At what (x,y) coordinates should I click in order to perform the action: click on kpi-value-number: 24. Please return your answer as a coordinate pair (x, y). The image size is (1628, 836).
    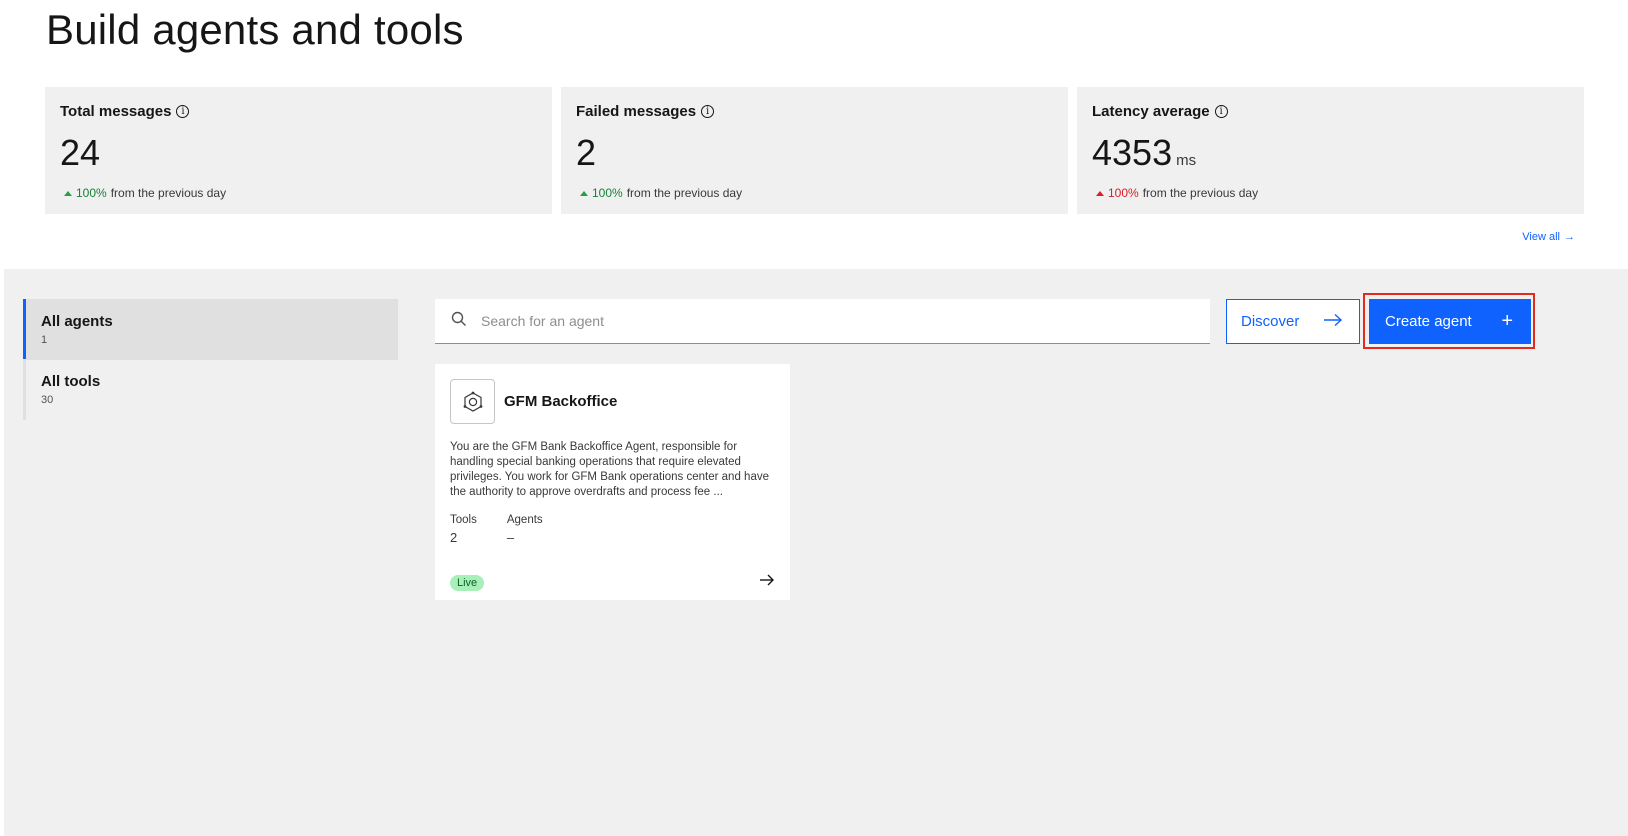
    Looking at the image, I should click on (80, 152).